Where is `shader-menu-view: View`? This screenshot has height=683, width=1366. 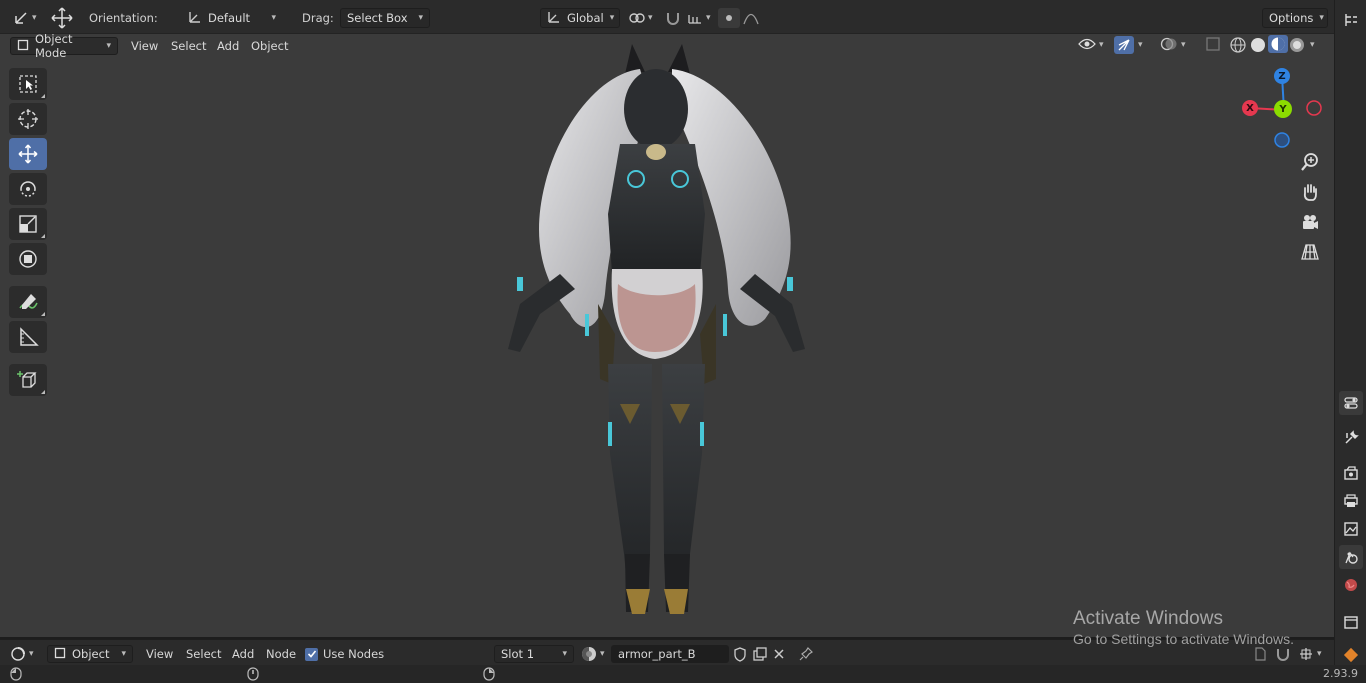 shader-menu-view: View is located at coordinates (159, 654).